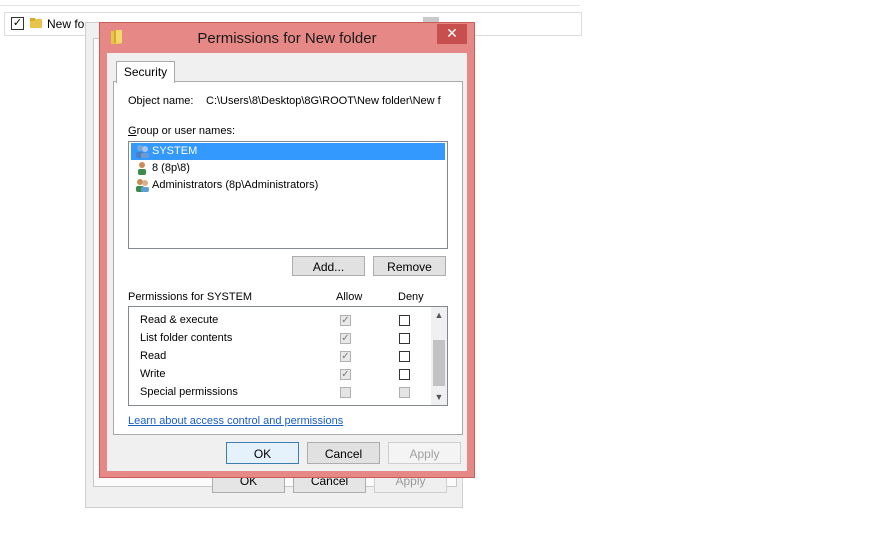  I want to click on user-item-8: 8 (8p\8), so click(288, 168).